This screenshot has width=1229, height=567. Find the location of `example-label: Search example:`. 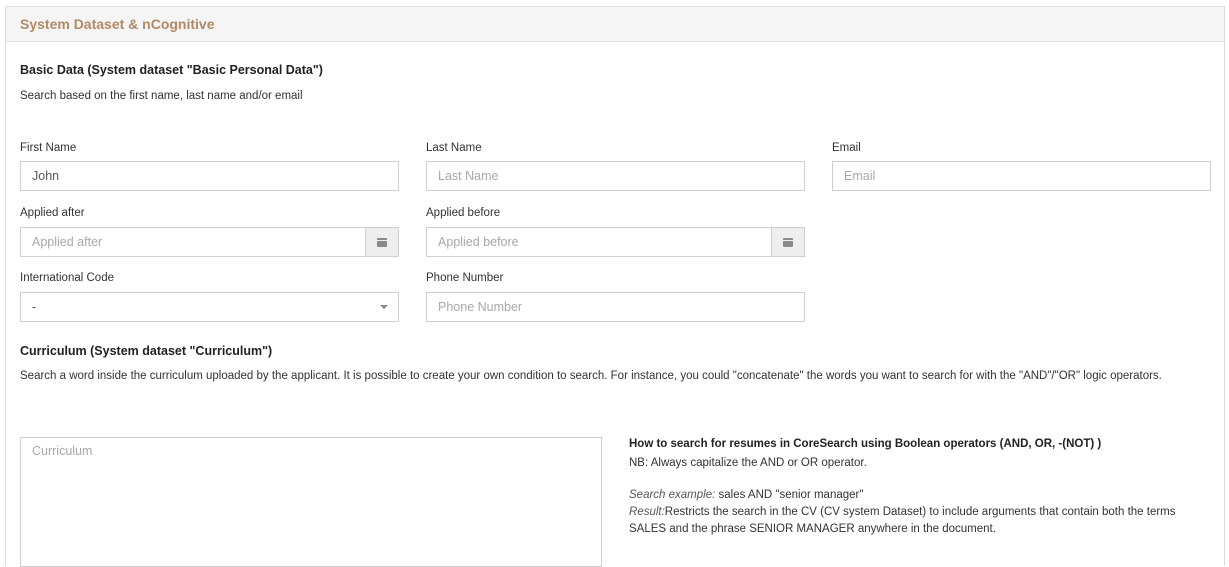

example-label: Search example: is located at coordinates (672, 495).